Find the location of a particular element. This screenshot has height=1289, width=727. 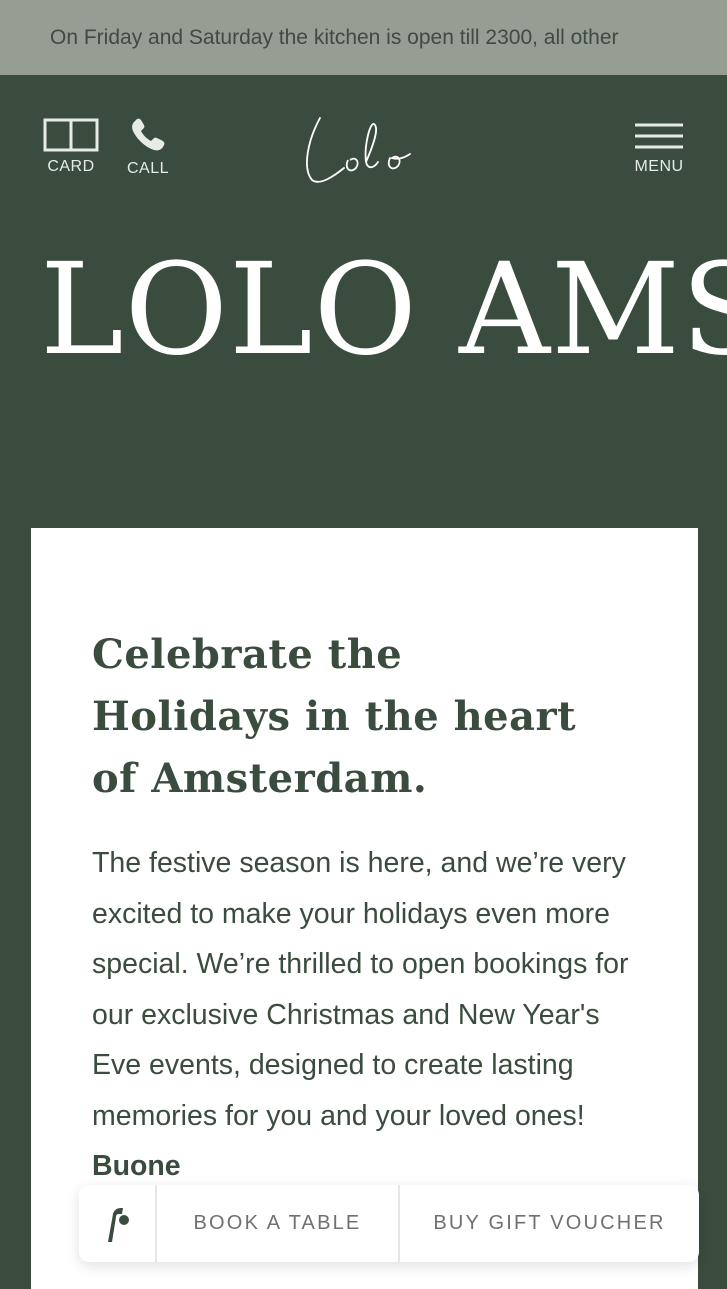

booking-logo-button is located at coordinates (118, 1223).